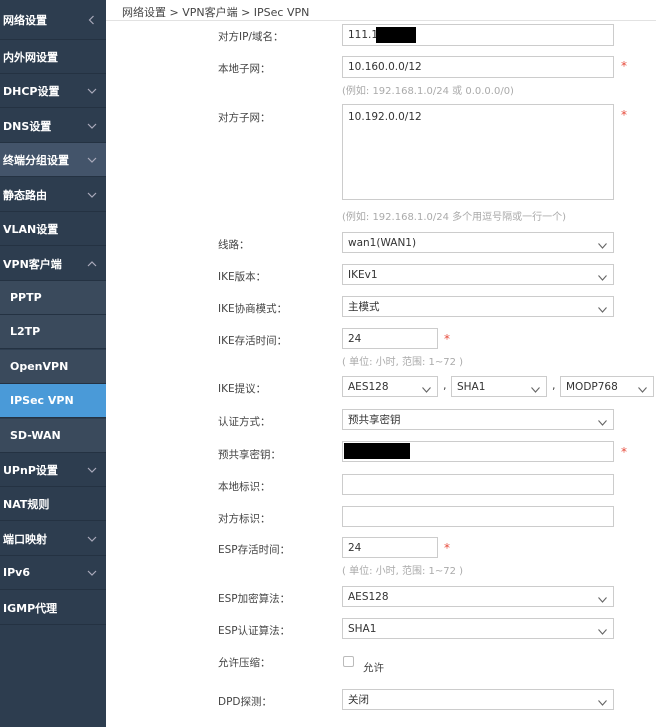 Image resolution: width=656 pixels, height=727 pixels. I want to click on sidebar-item-static-route: 静态路由, so click(53, 195).